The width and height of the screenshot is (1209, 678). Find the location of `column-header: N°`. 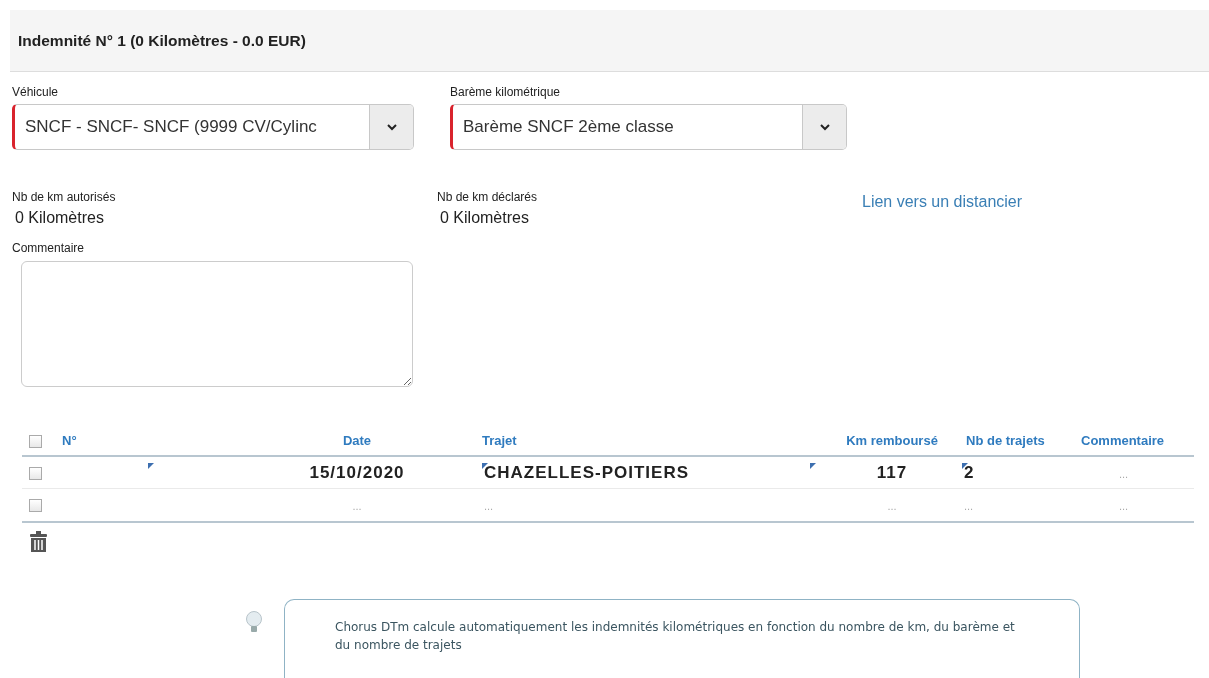

column-header: N° is located at coordinates (69, 440).